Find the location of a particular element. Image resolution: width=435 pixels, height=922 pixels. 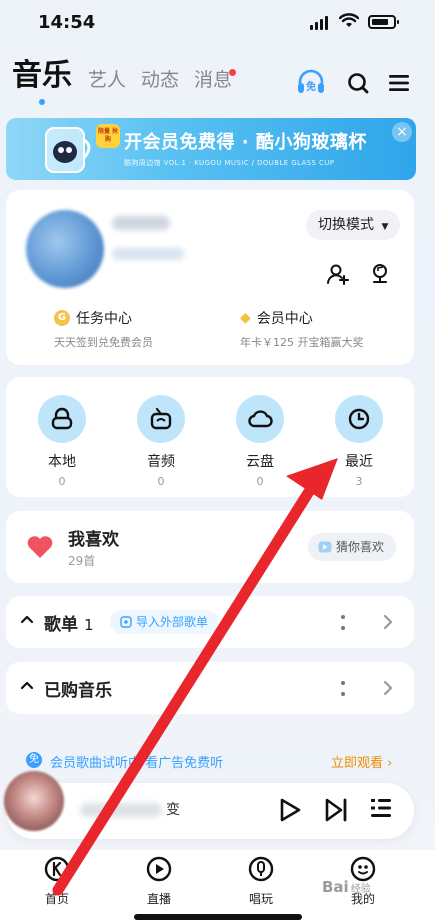

quick-access-card: 本地 0 音频 0 云盘 0 最近 3 is located at coordinates (210, 437).